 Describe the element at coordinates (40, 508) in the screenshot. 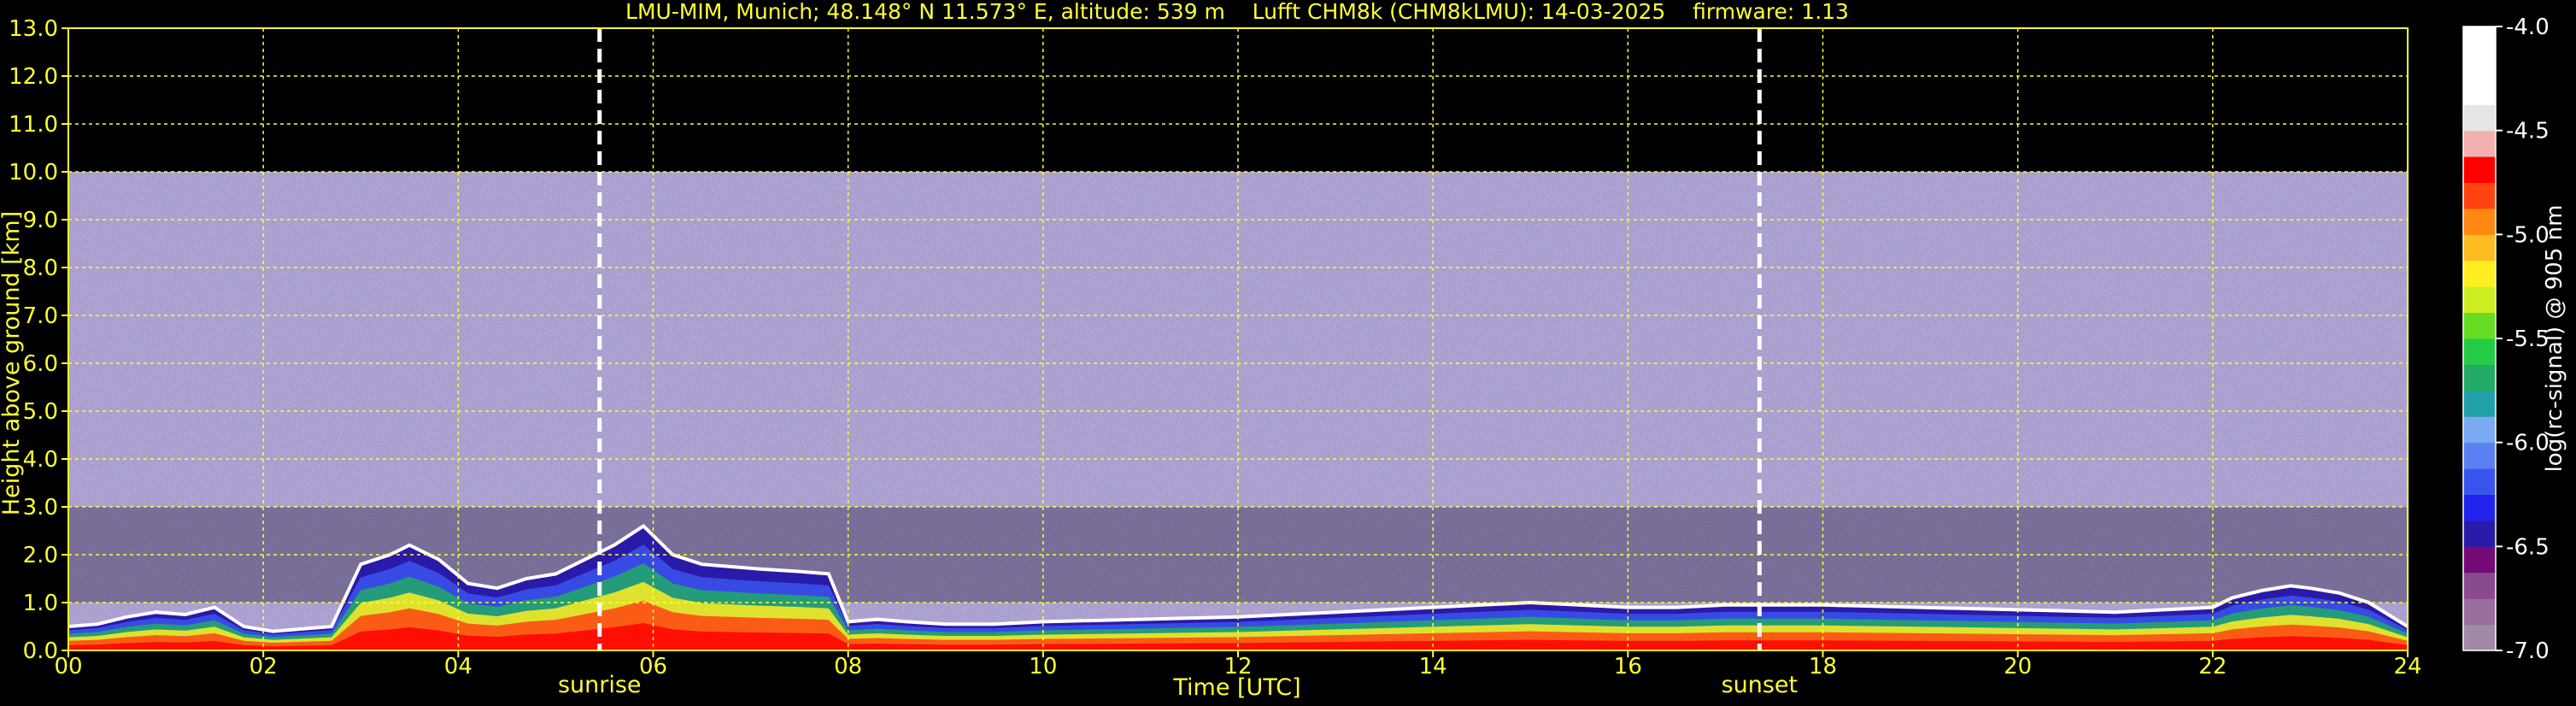

I see `y-tick-label: 3.0` at that location.